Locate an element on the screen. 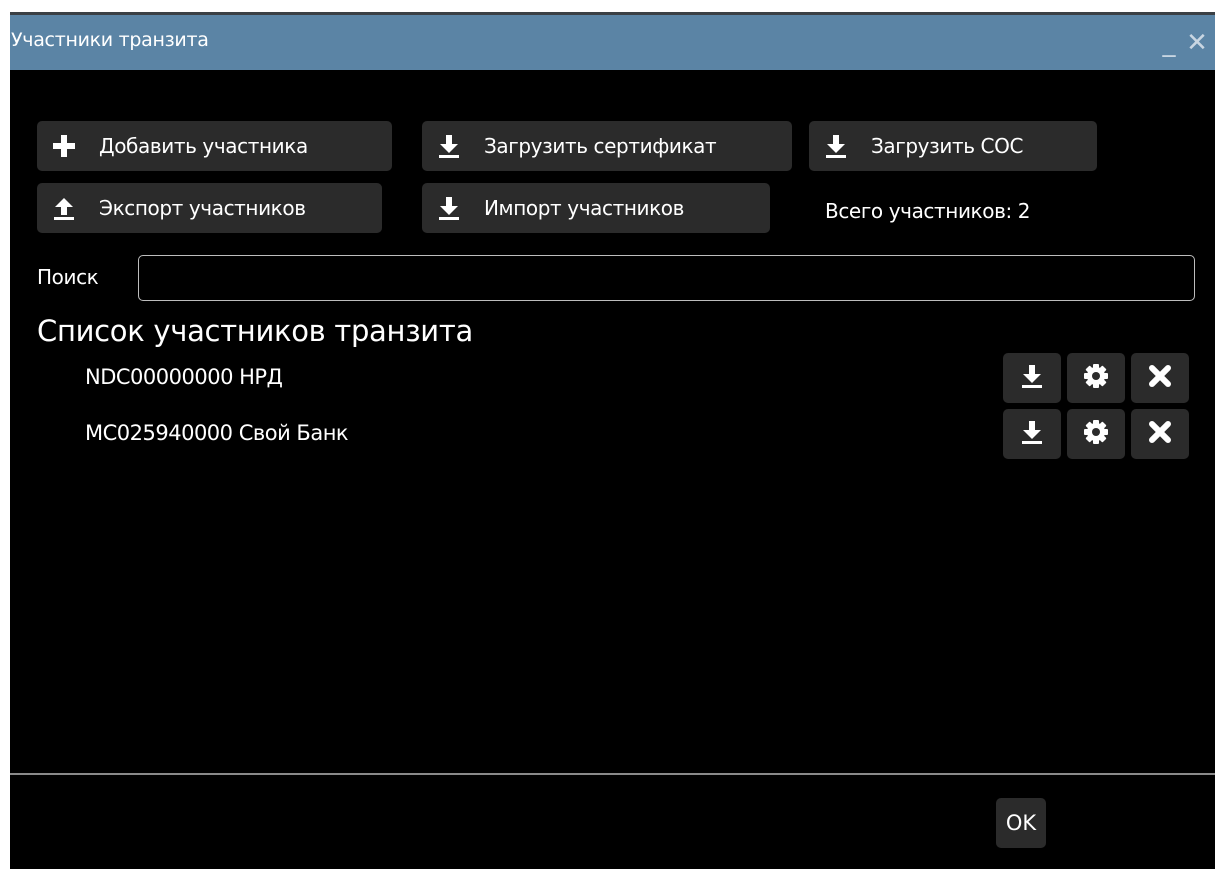 This screenshot has height=869, width=1227. participant-name: MC025940000 Свой Банк is located at coordinates (217, 433).